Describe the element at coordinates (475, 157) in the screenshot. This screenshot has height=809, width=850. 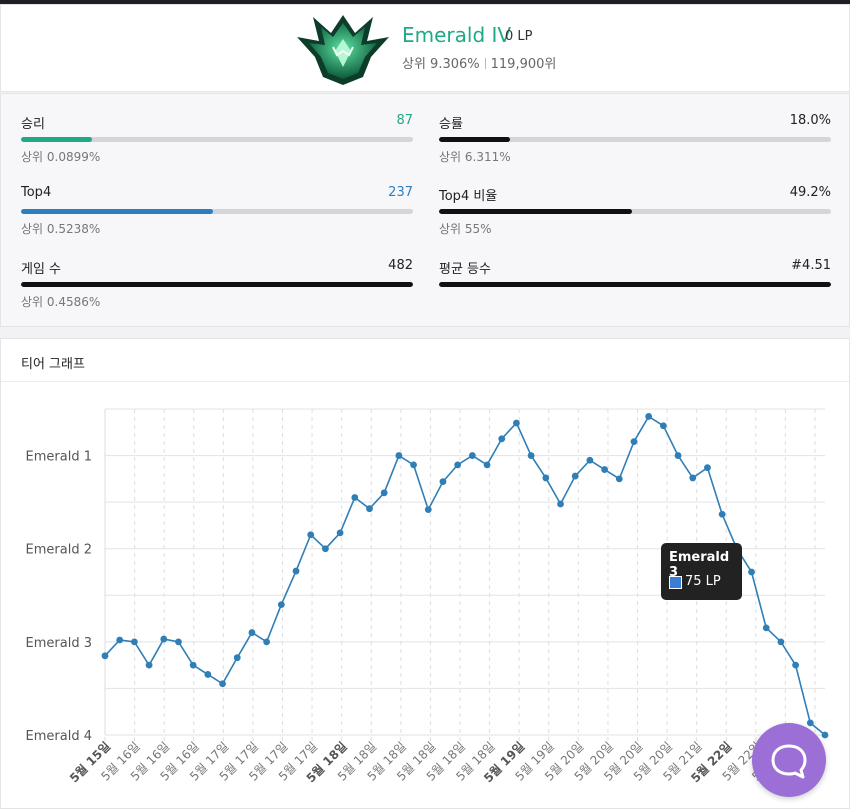
I see `stat-percentile: 상위 6.311%` at that location.